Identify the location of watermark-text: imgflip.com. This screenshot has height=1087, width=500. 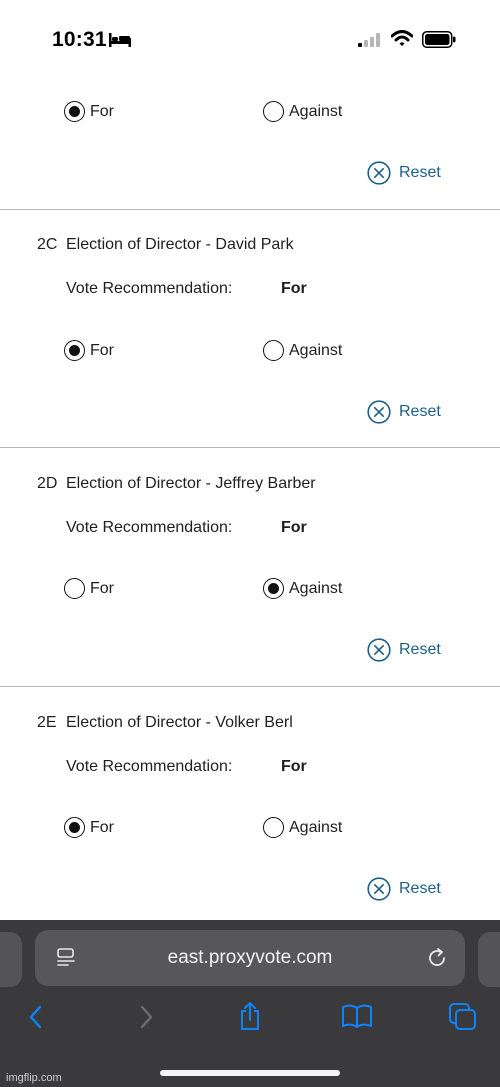
(34, 1078).